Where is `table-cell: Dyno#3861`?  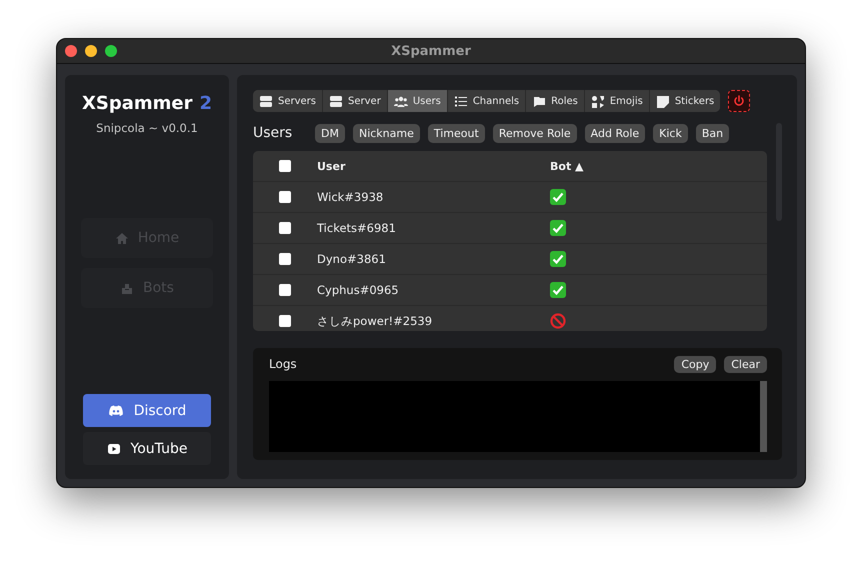 table-cell: Dyno#3861 is located at coordinates (351, 259).